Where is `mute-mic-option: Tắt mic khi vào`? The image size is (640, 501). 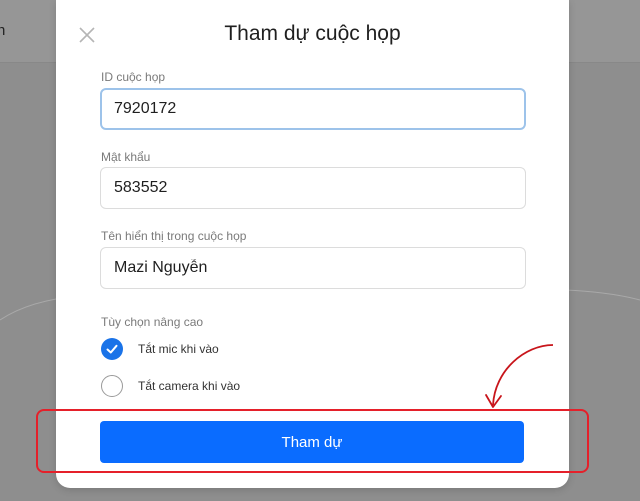
mute-mic-option: Tắt mic khi vào is located at coordinates (160, 349).